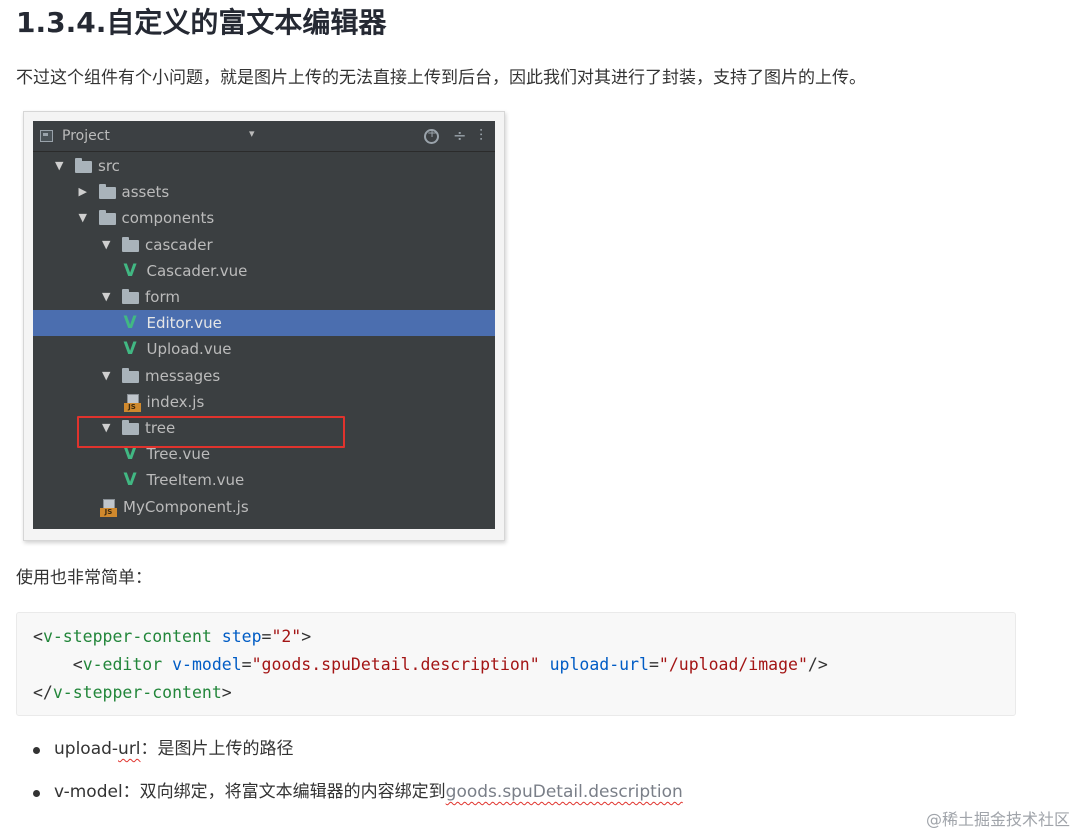  I want to click on tree-item-label: Upload.vue, so click(189, 349).